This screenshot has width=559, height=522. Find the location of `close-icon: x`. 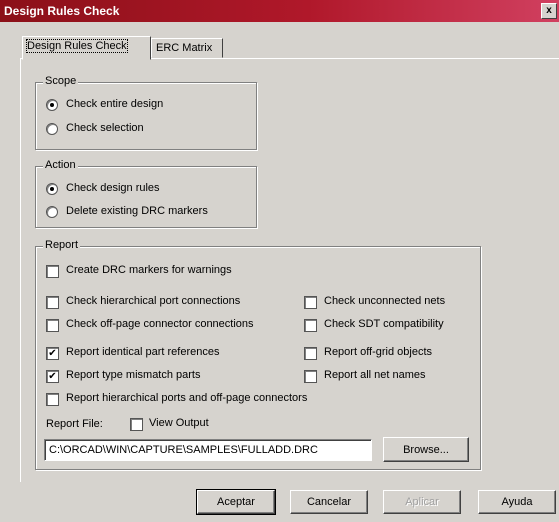

close-icon: x is located at coordinates (549, 11).